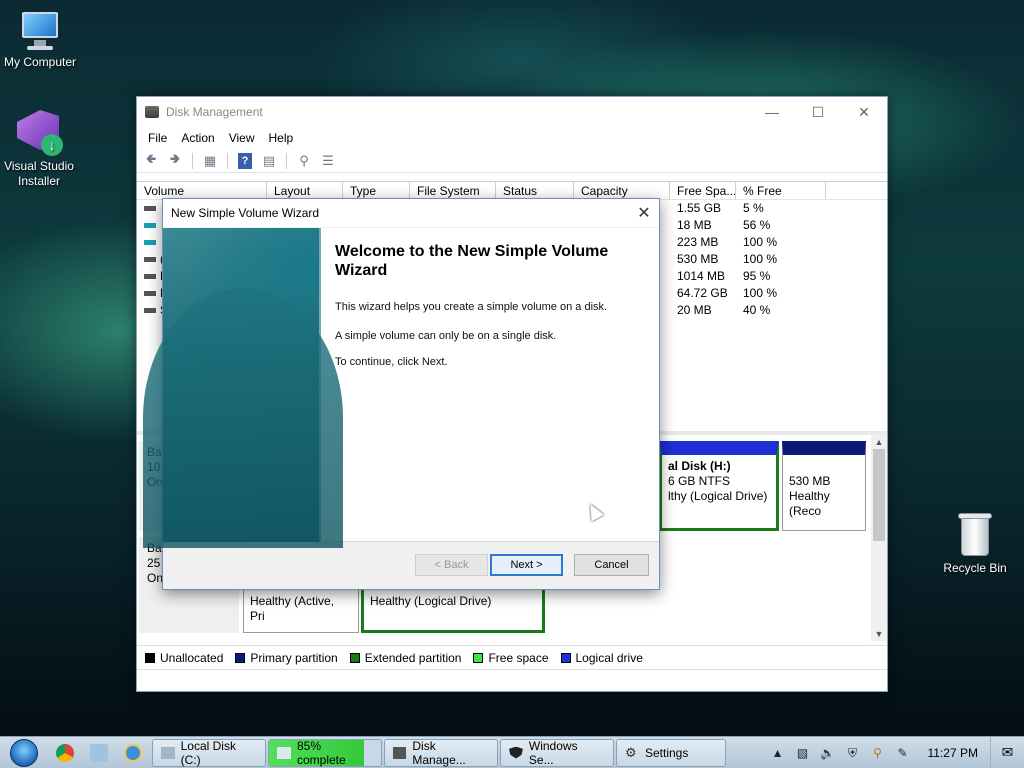 The height and width of the screenshot is (768, 1024). I want to click on cancel-button: Cancel, so click(611, 565).